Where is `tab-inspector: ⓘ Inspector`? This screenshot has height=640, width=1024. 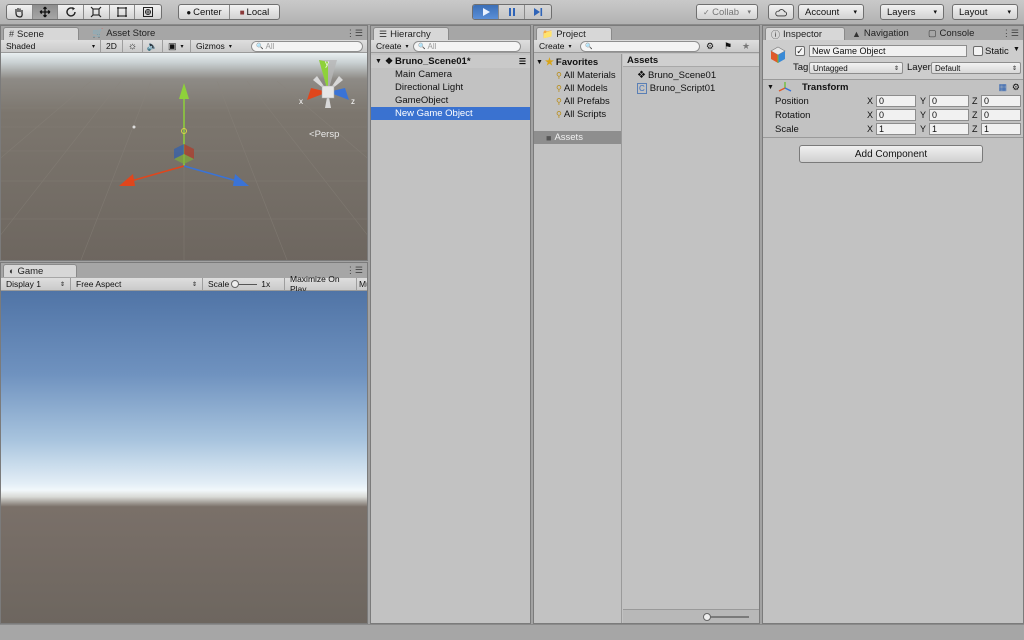
tab-inspector: ⓘ Inspector is located at coordinates (805, 33).